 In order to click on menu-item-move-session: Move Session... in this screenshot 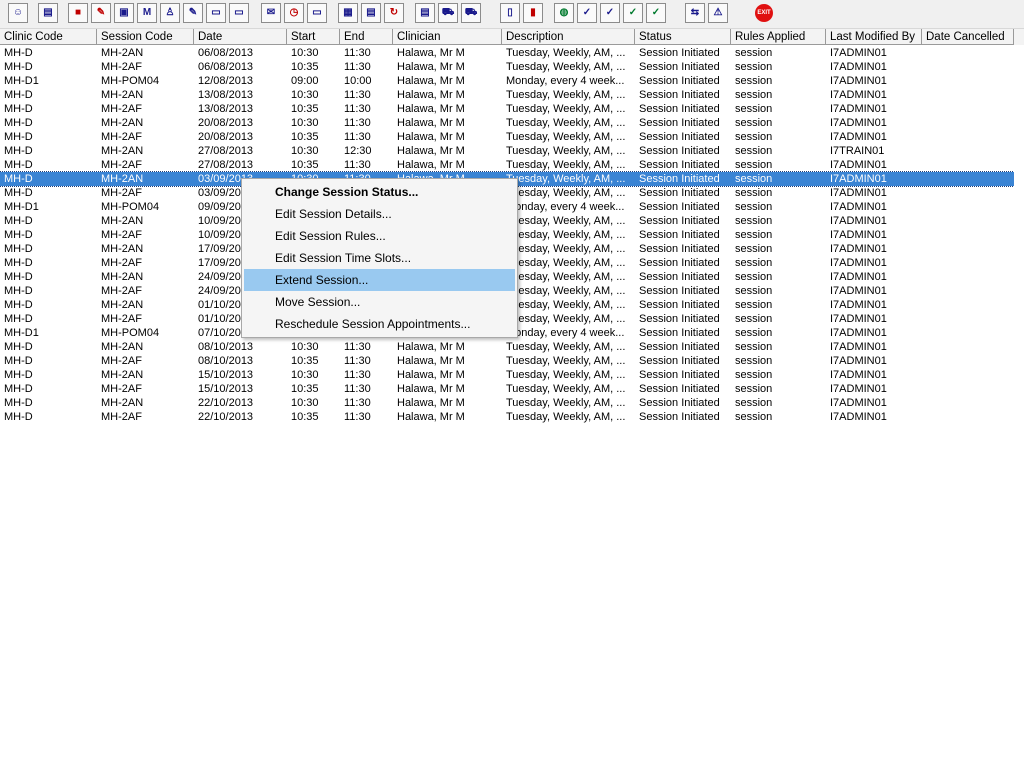, I will do `click(379, 302)`.